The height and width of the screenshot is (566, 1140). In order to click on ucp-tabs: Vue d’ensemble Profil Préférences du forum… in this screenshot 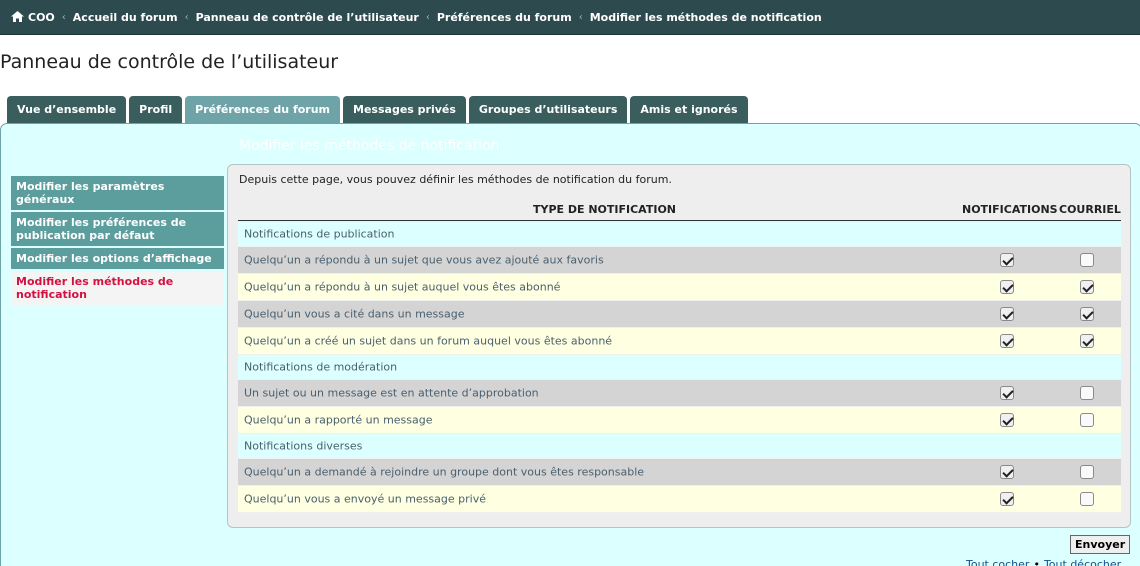, I will do `click(377, 109)`.